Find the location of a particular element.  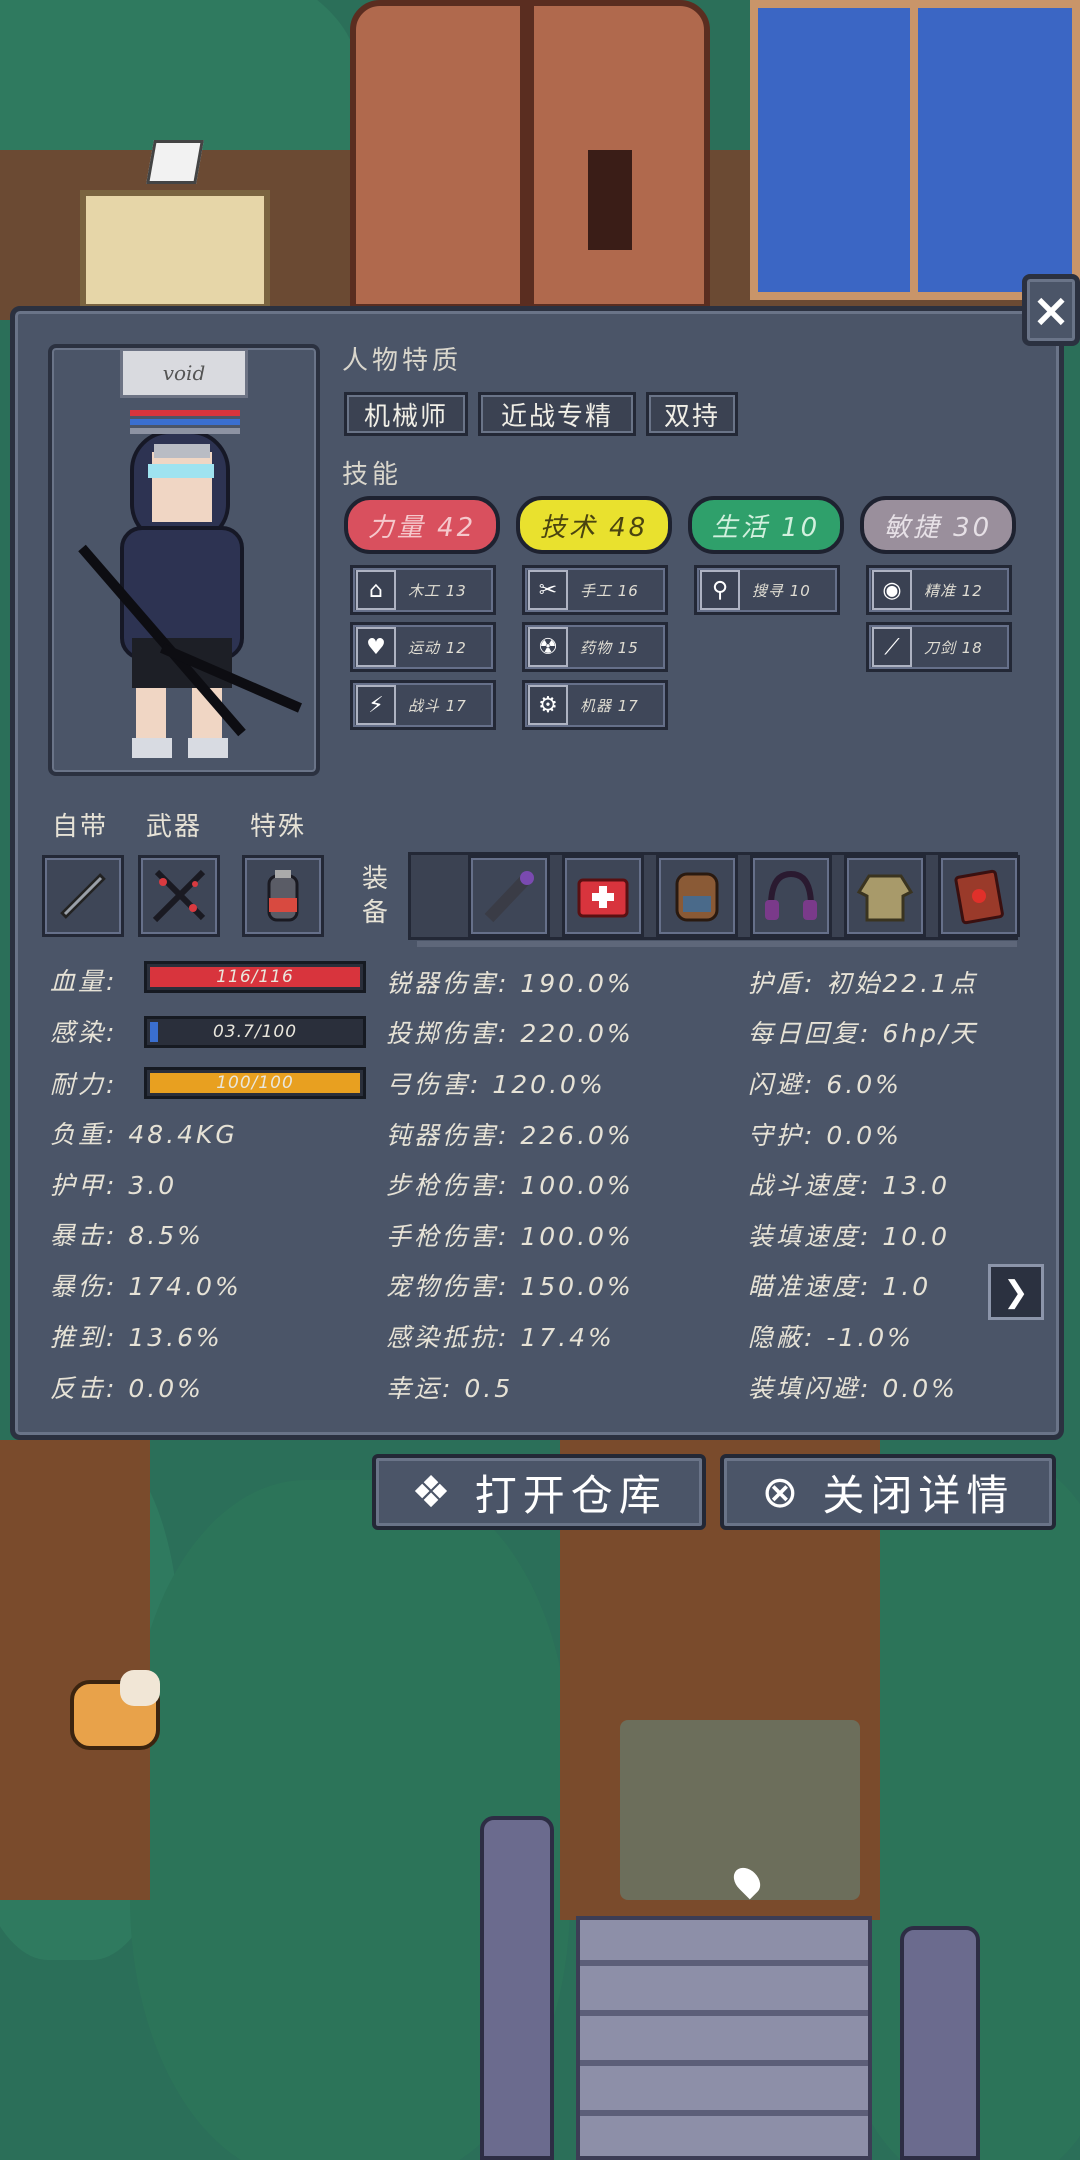

next-page-button: ❯ is located at coordinates (1016, 1292).